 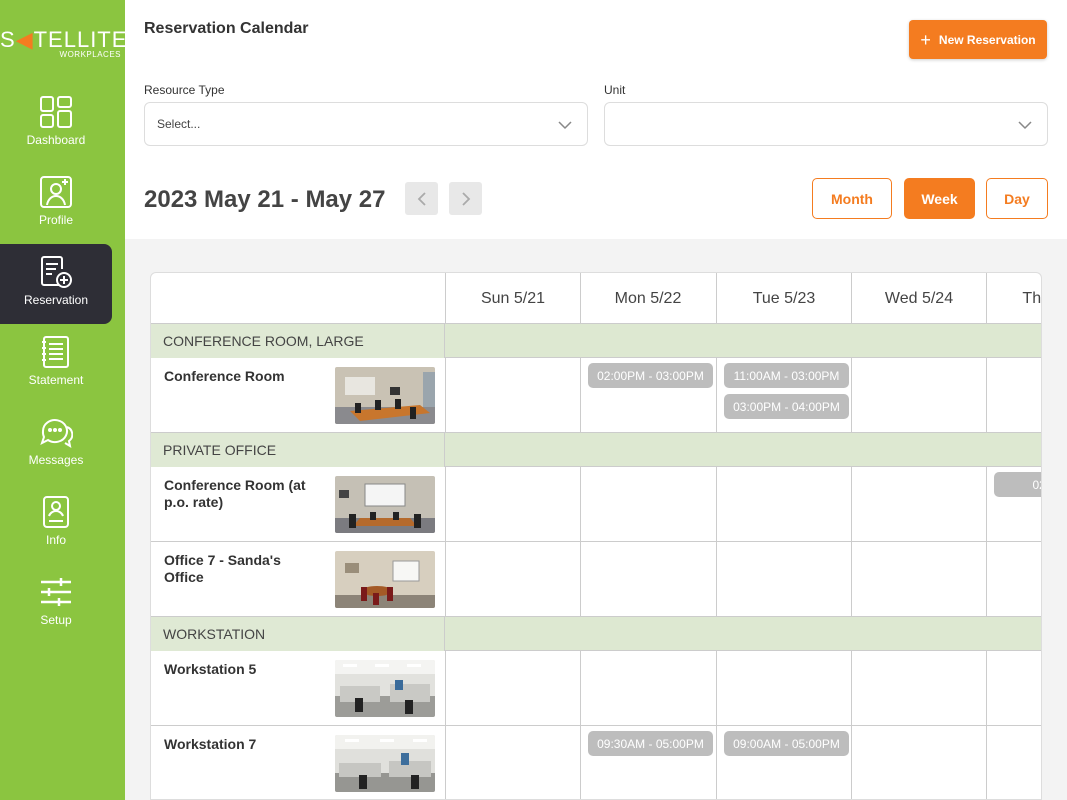 I want to click on setup-icon, so click(x=56, y=592).